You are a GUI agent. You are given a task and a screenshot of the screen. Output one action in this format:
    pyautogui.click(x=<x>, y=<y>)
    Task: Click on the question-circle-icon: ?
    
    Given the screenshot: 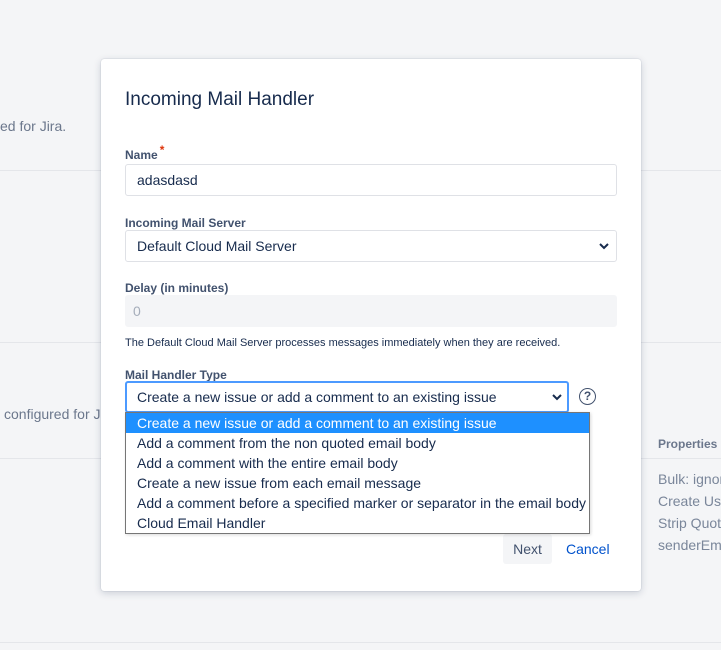 What is the action you would take?
    pyautogui.click(x=587, y=396)
    